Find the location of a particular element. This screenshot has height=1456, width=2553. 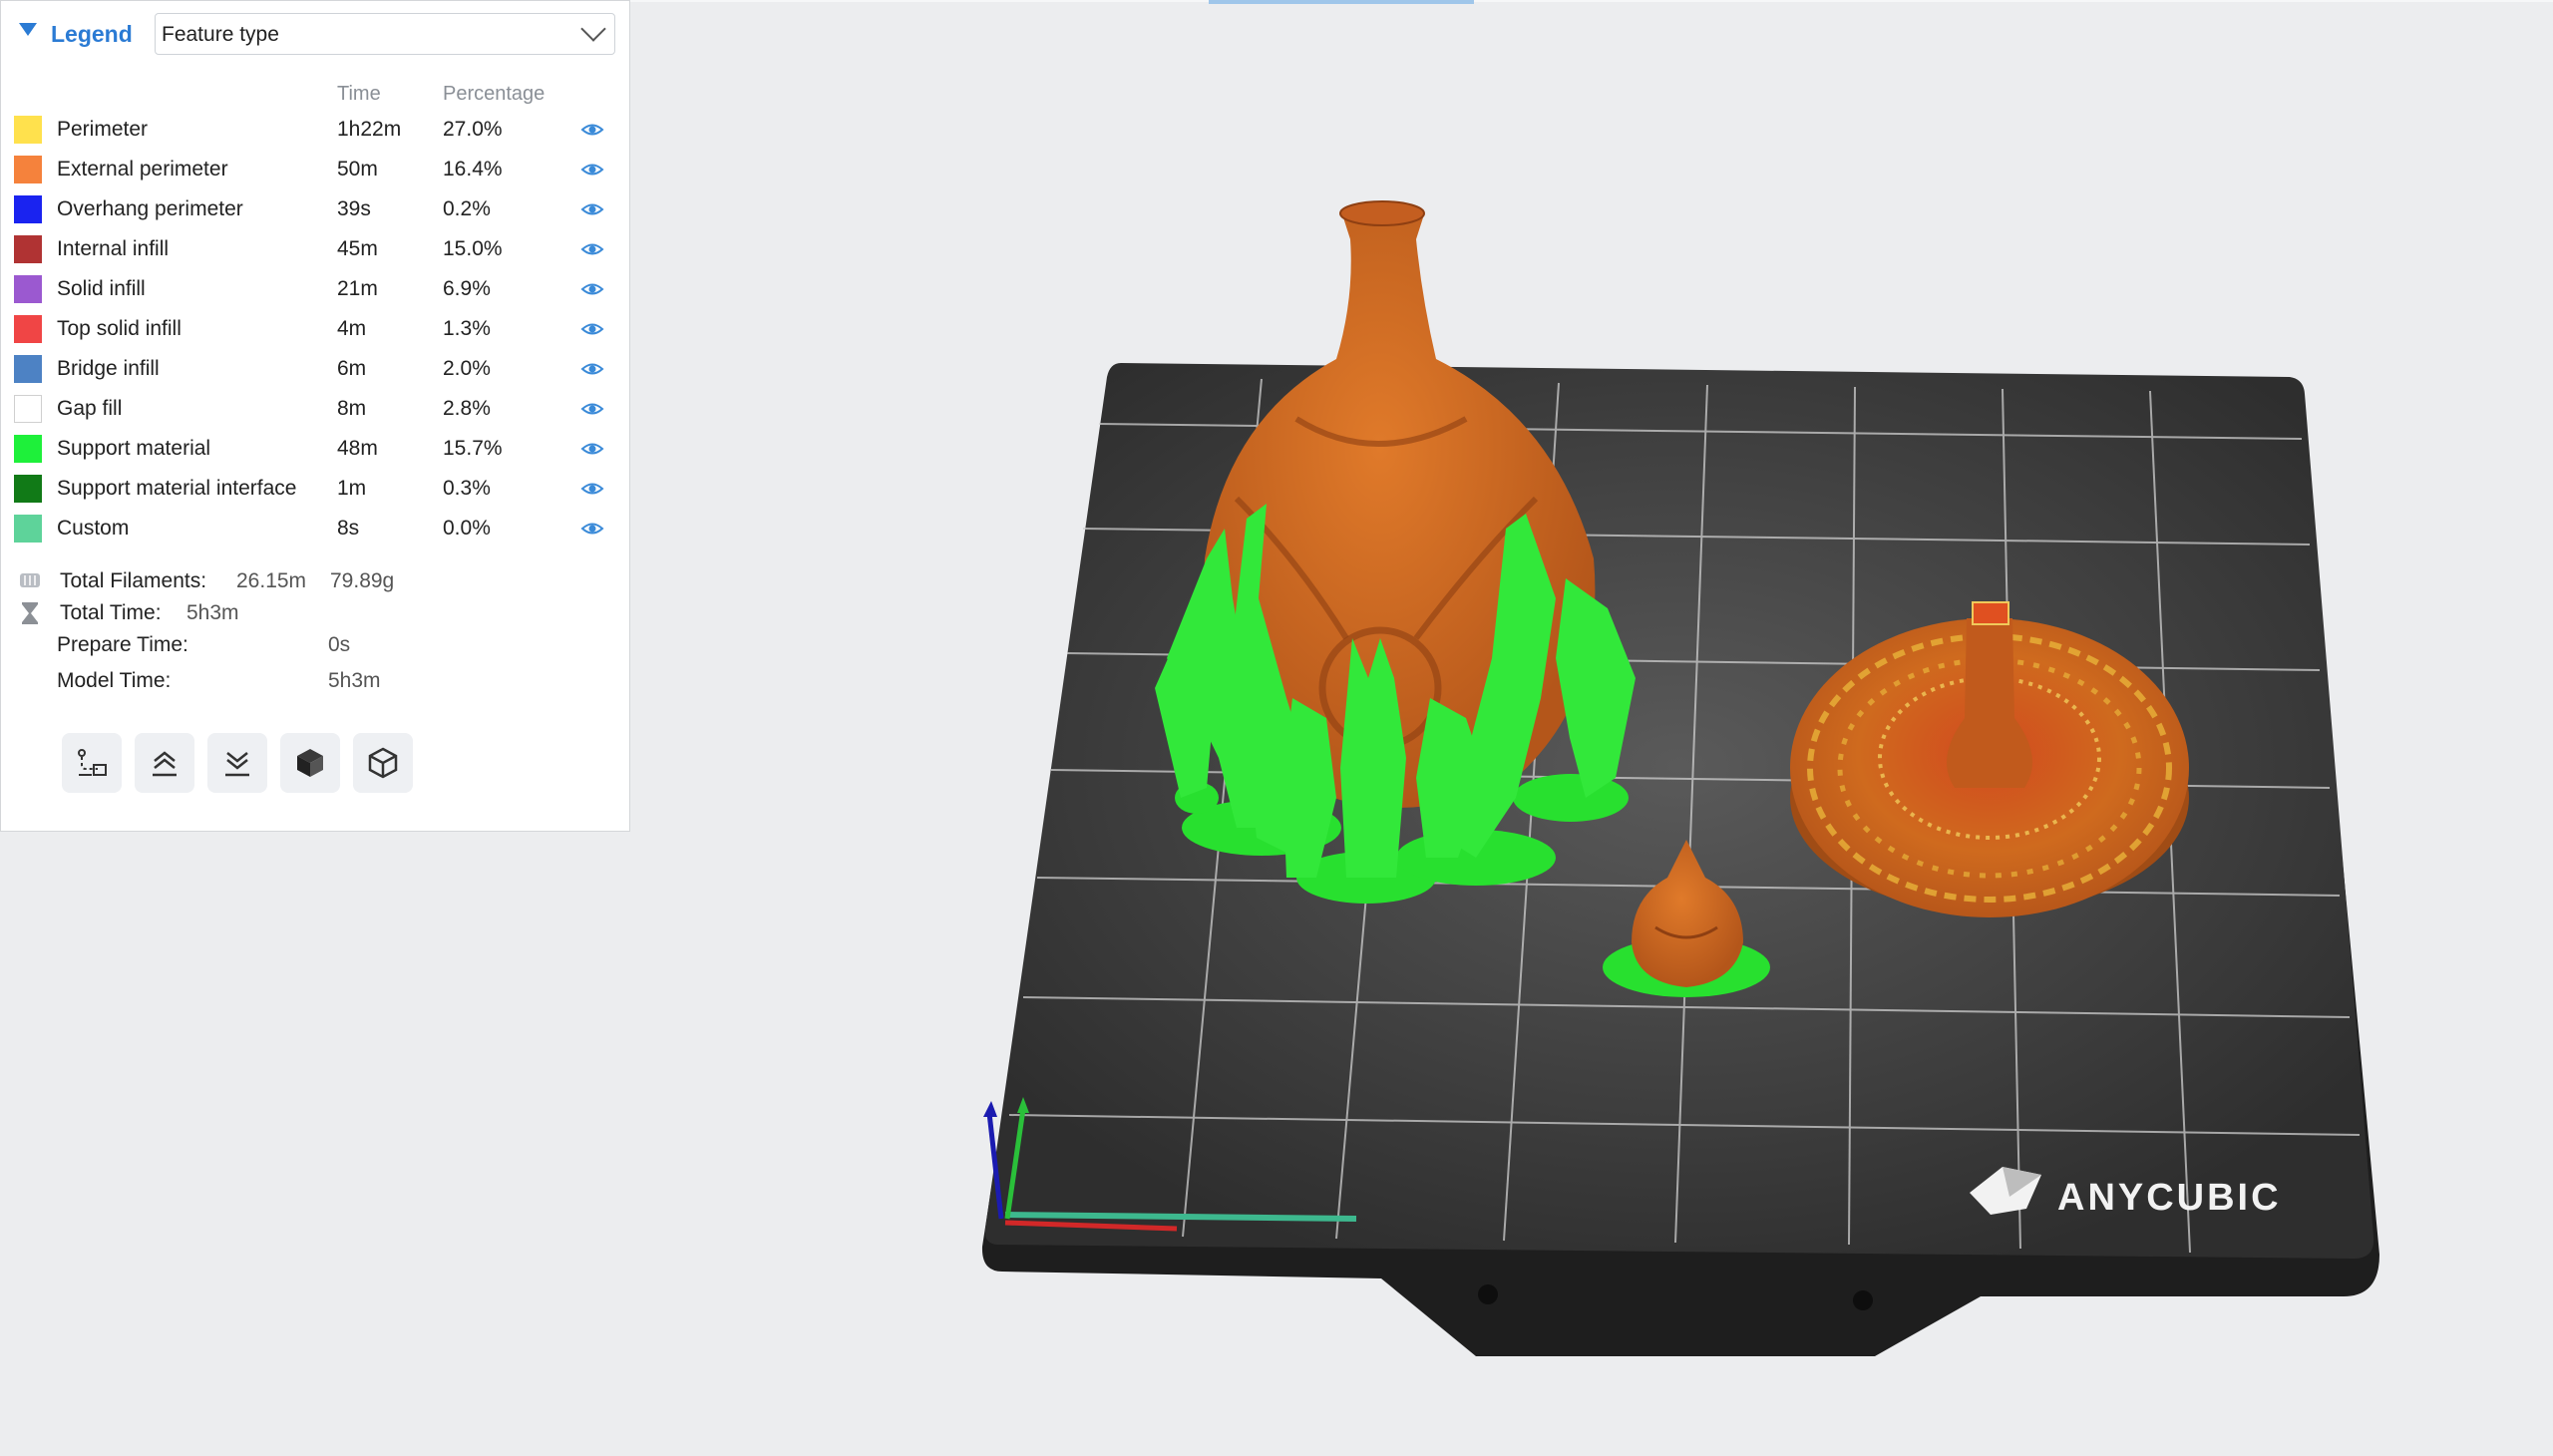

legend-row-label: Support material is located at coordinates (134, 448).